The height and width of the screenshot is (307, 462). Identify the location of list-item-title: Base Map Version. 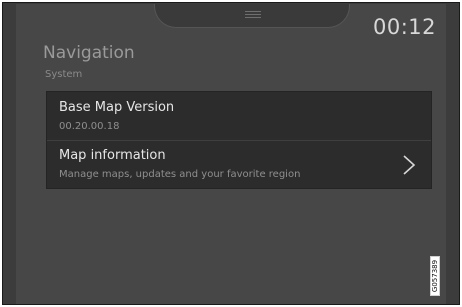
(117, 107).